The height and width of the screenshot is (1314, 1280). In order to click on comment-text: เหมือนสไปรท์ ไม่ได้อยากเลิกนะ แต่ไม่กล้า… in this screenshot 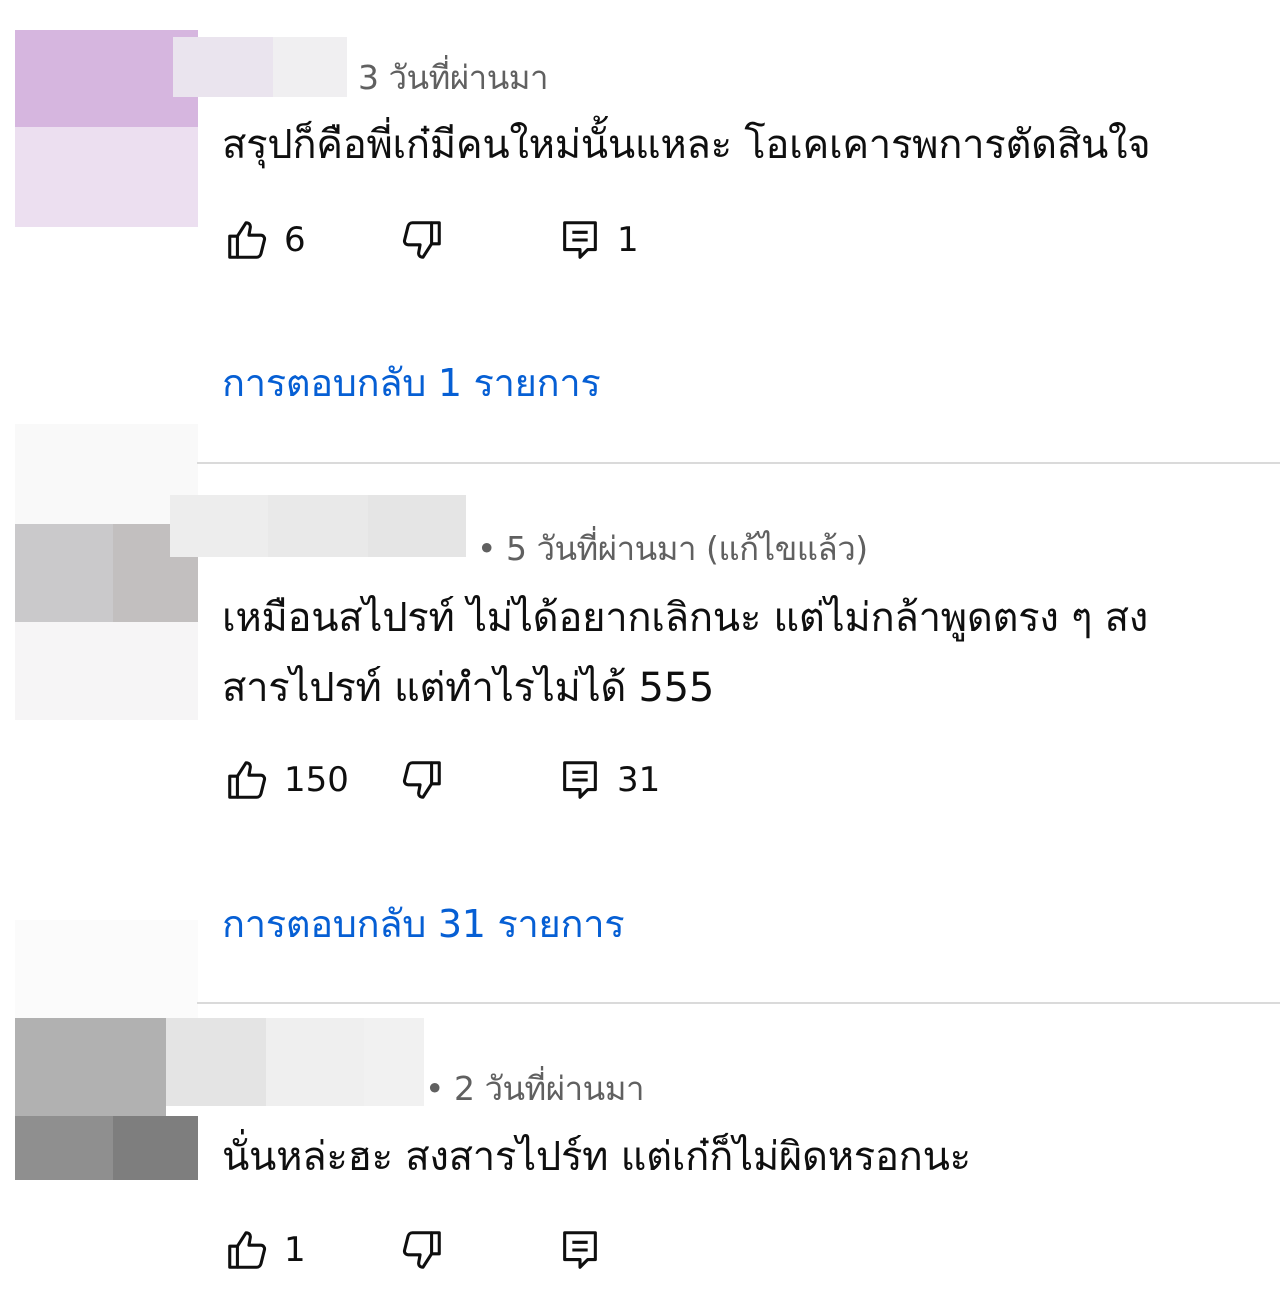, I will do `click(685, 618)`.